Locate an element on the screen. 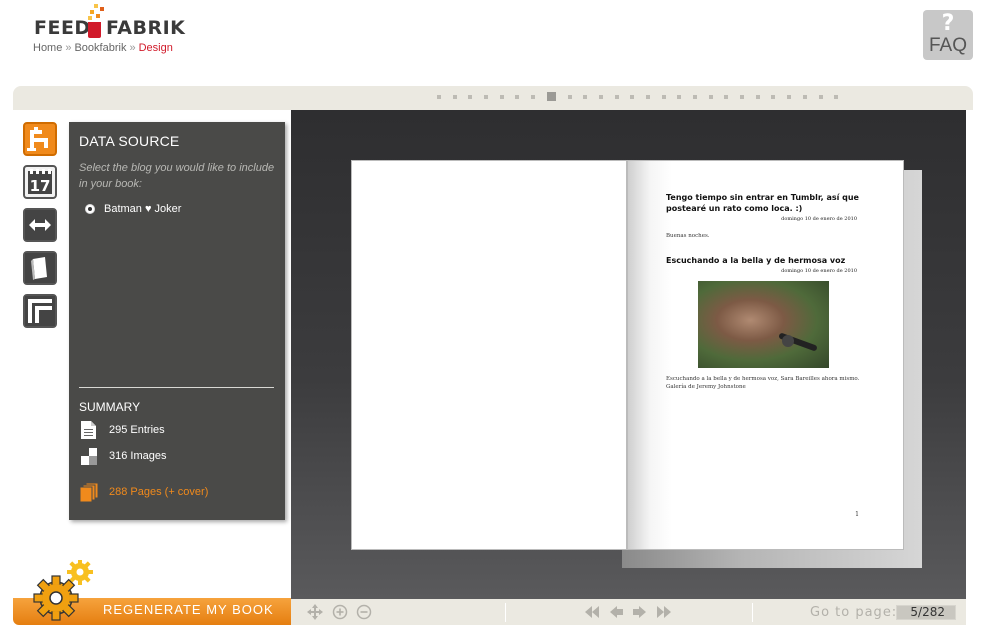 The image size is (991, 642). question-mark-icon: ? is located at coordinates (948, 23).